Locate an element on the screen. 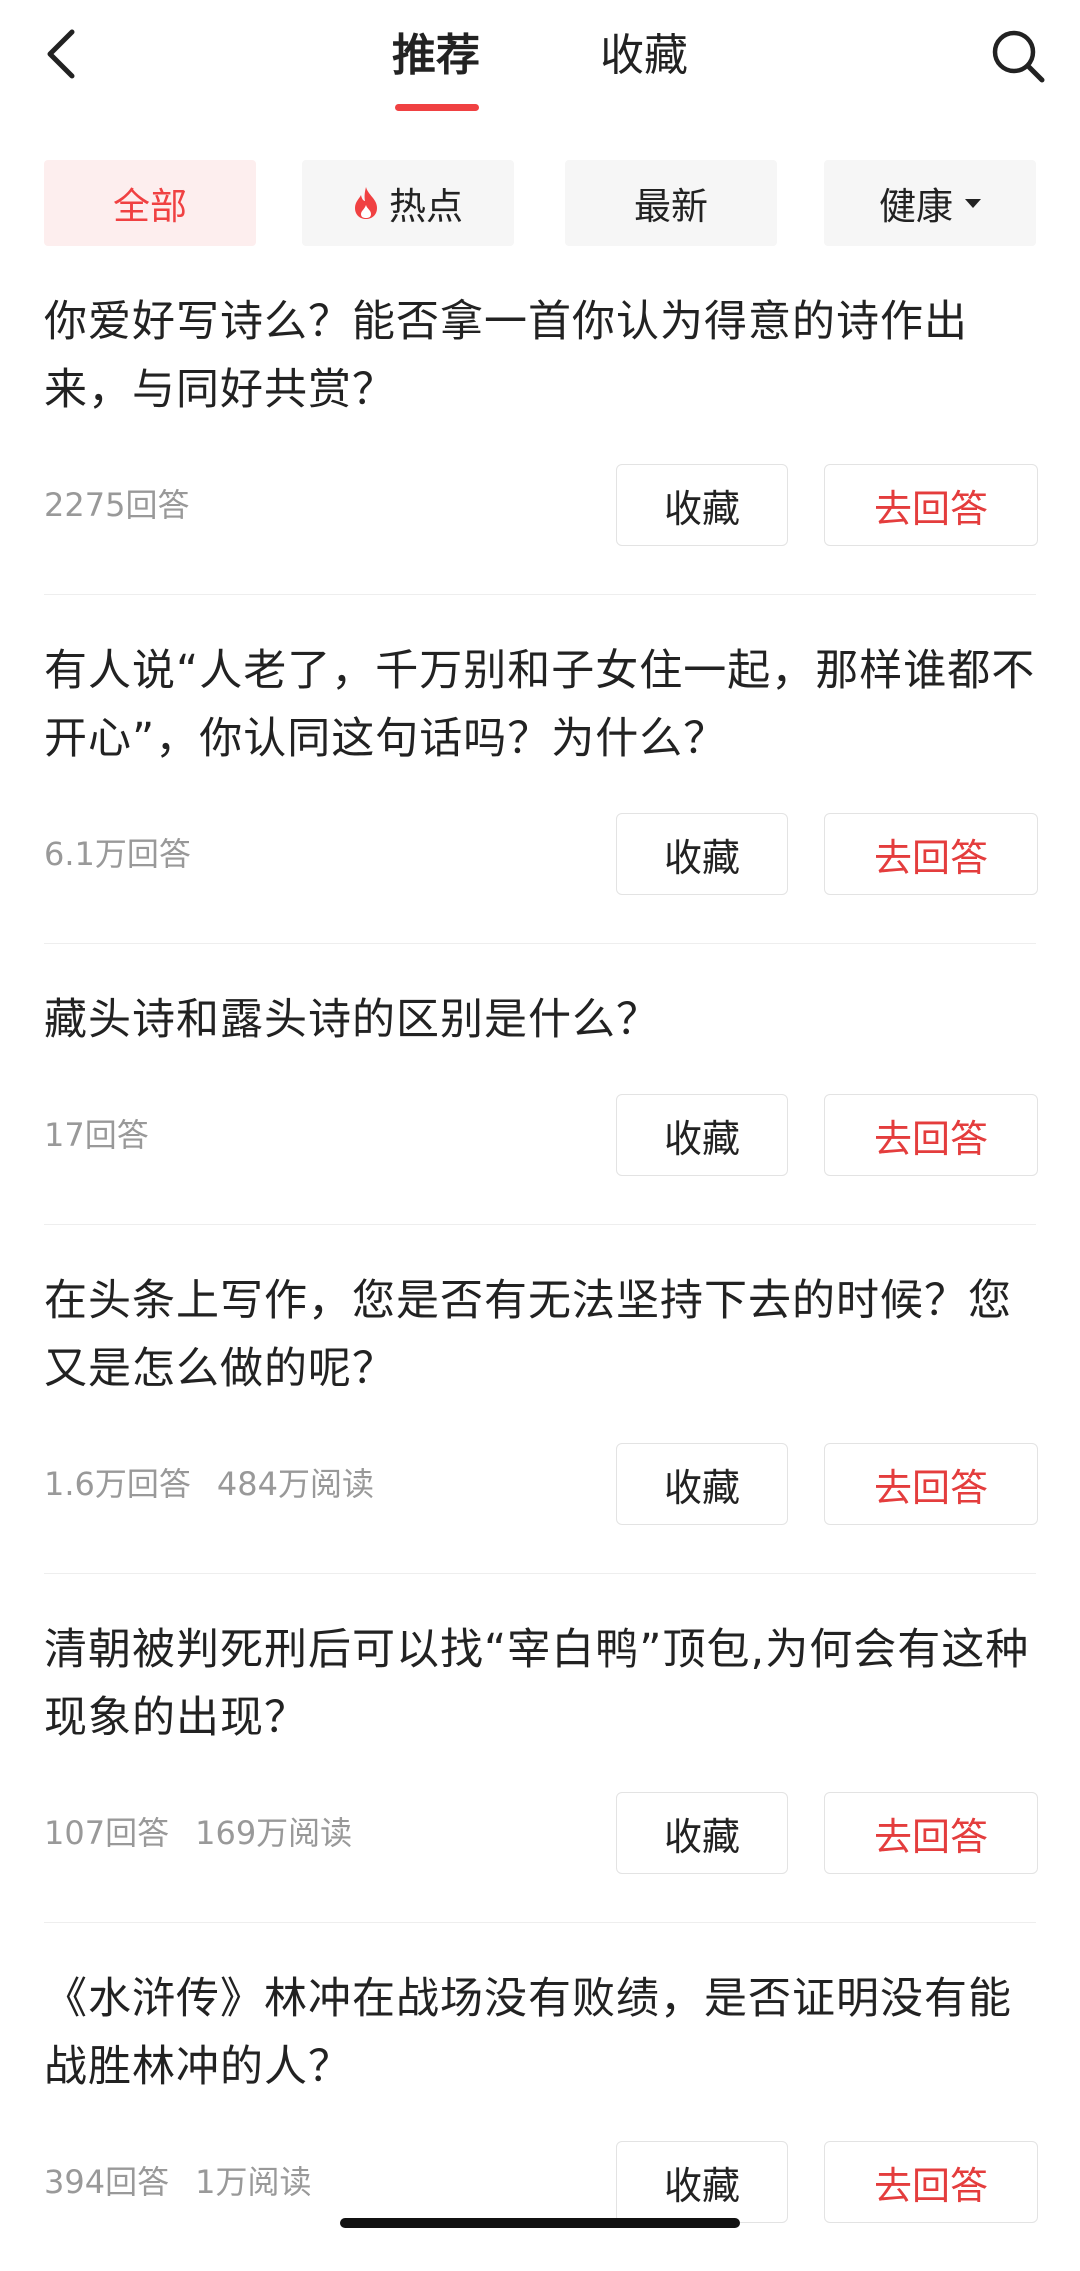 The height and width of the screenshot is (2271, 1080). question-stats: 6.1万回答 is located at coordinates (117, 854).